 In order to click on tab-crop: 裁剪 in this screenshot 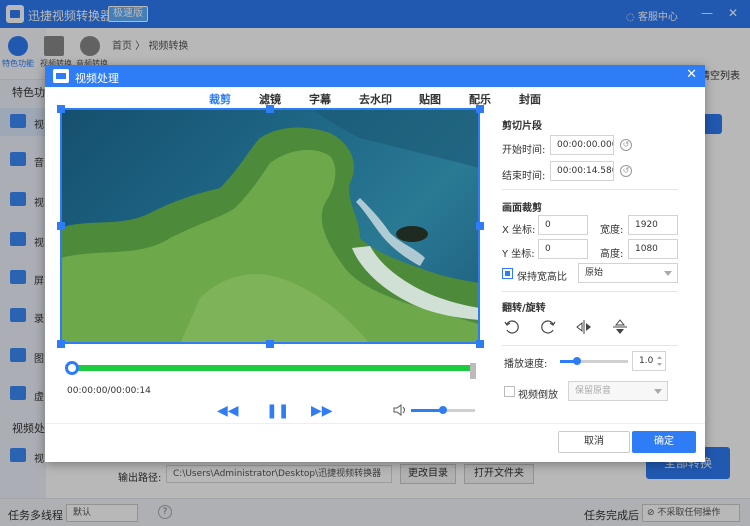, I will do `click(220, 99)`.